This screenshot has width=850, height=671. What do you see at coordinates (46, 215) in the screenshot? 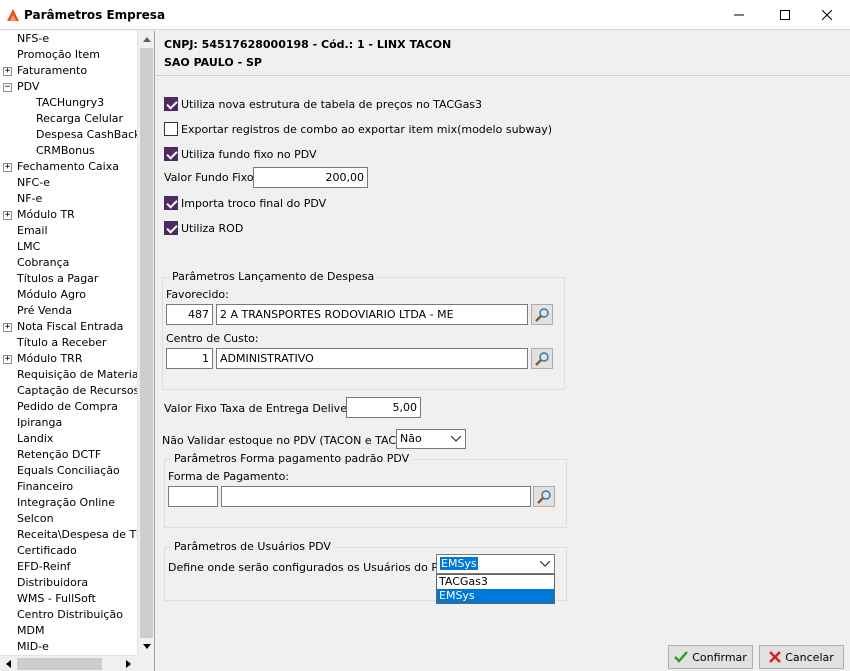
I see `tree-item: Módulo TR` at bounding box center [46, 215].